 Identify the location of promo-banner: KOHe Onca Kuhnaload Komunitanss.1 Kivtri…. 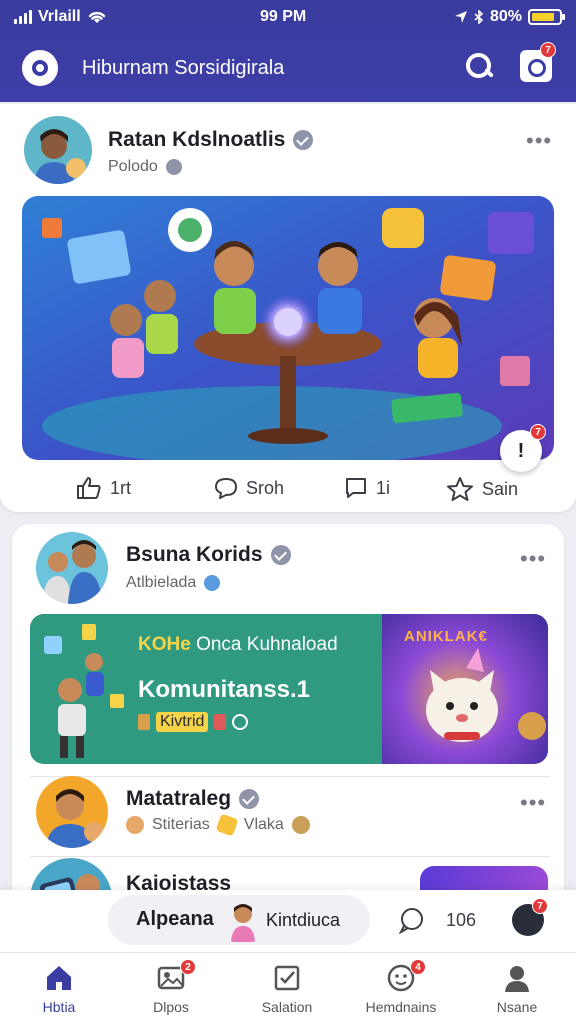
(289, 689).